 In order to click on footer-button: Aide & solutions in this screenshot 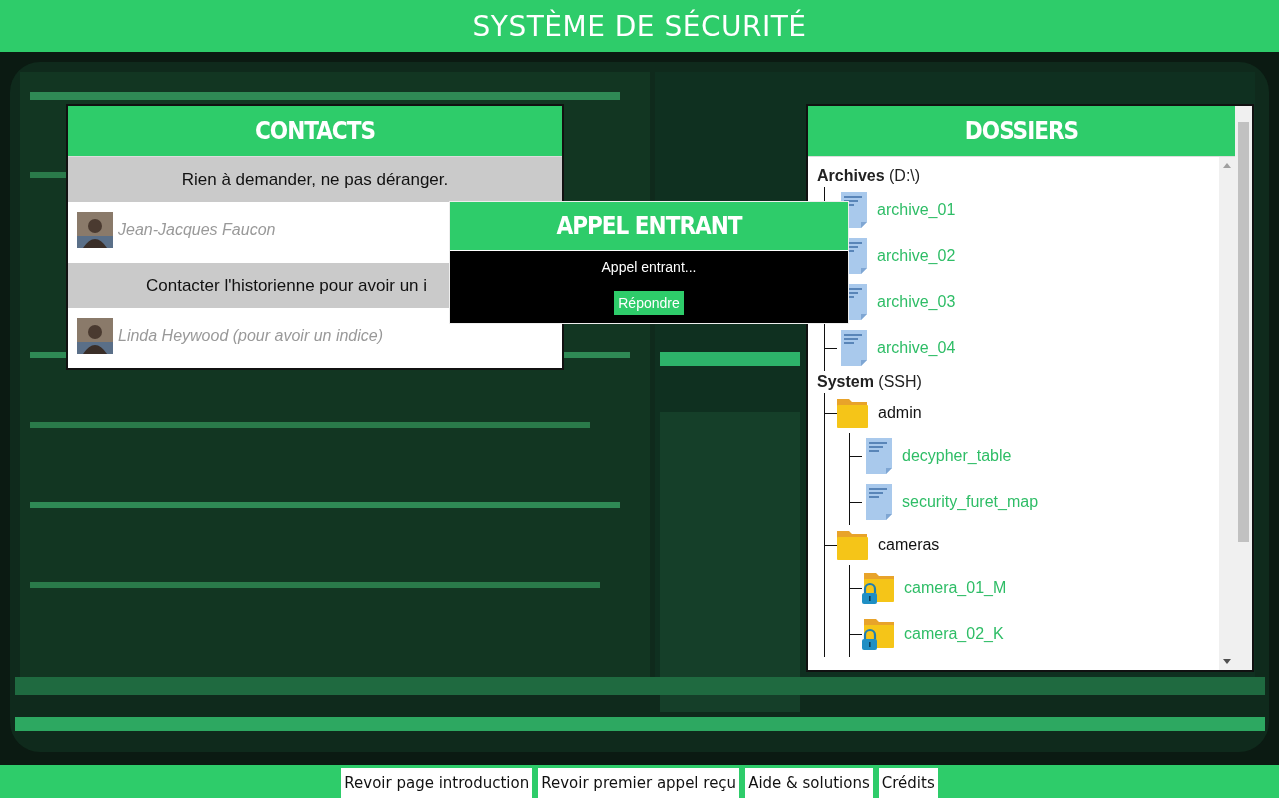, I will do `click(809, 783)`.